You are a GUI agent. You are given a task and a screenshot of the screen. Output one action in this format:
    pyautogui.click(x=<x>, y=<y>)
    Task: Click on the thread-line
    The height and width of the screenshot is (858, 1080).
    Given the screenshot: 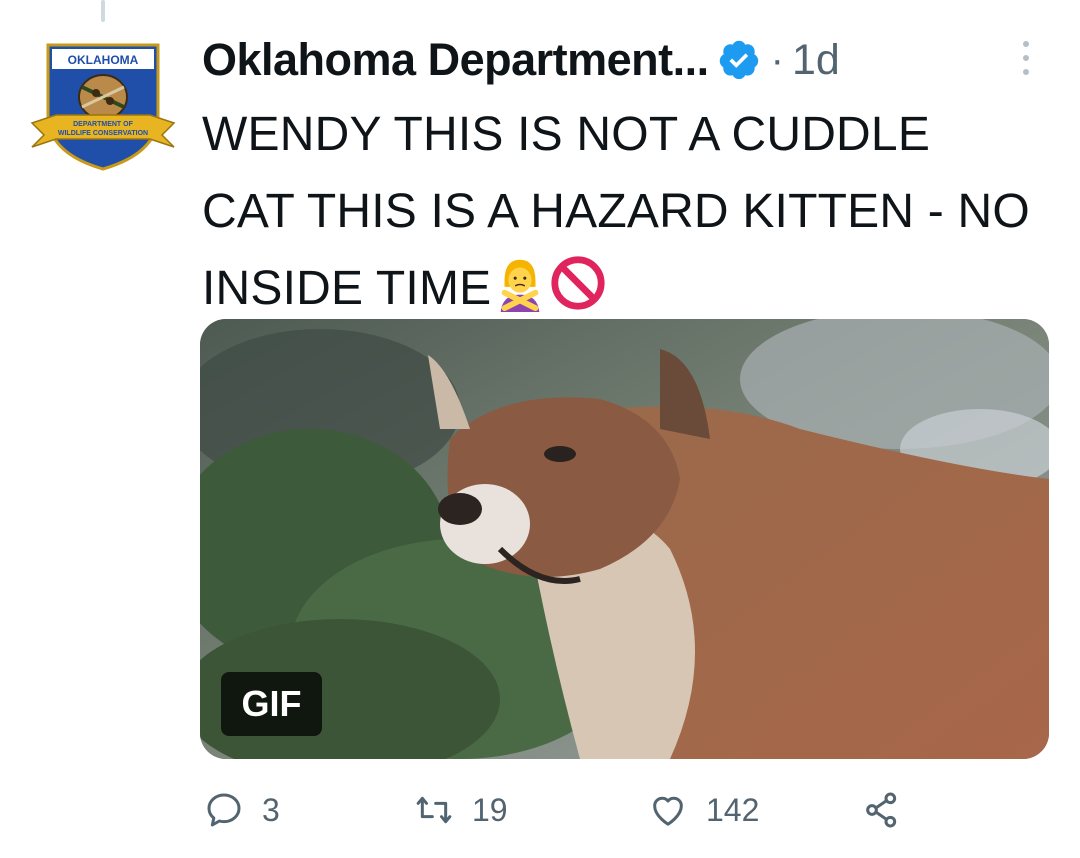 What is the action you would take?
    pyautogui.click(x=103, y=11)
    